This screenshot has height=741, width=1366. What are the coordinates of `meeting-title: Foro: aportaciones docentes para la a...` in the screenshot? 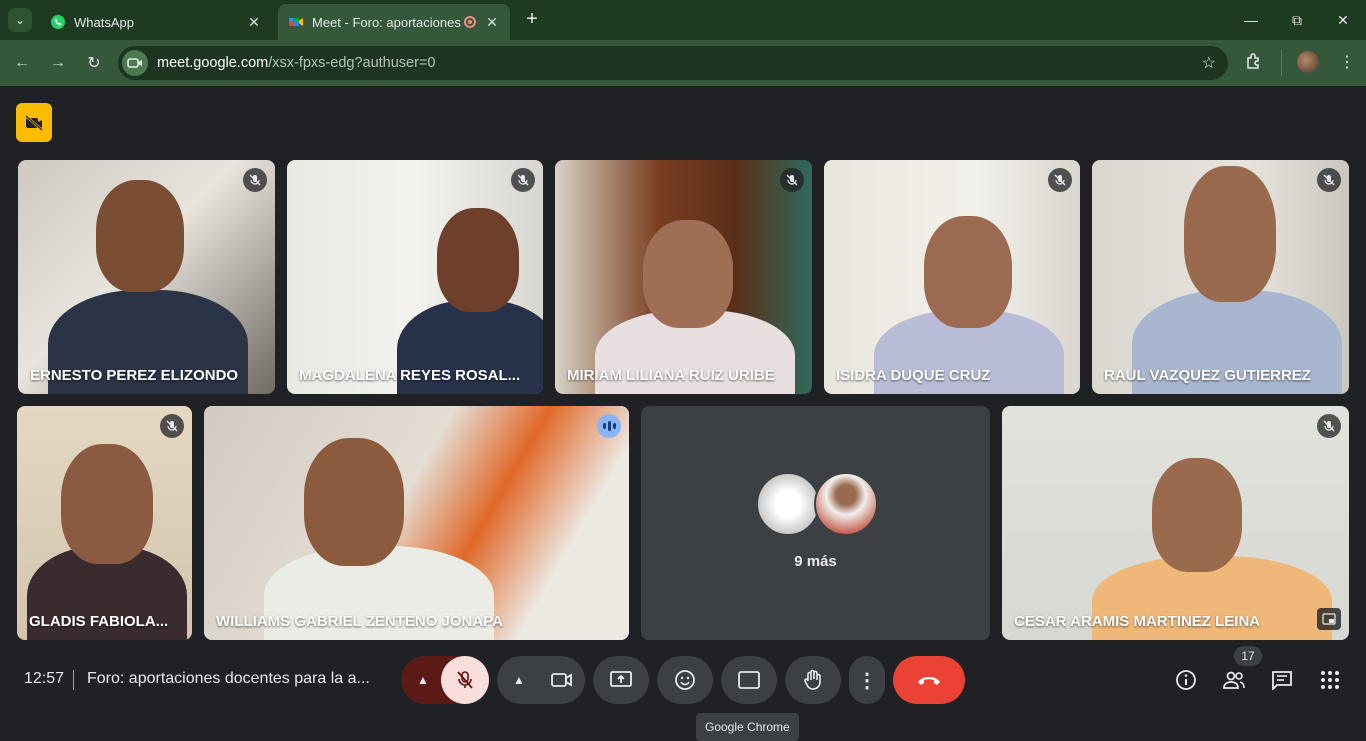 It's located at (228, 678).